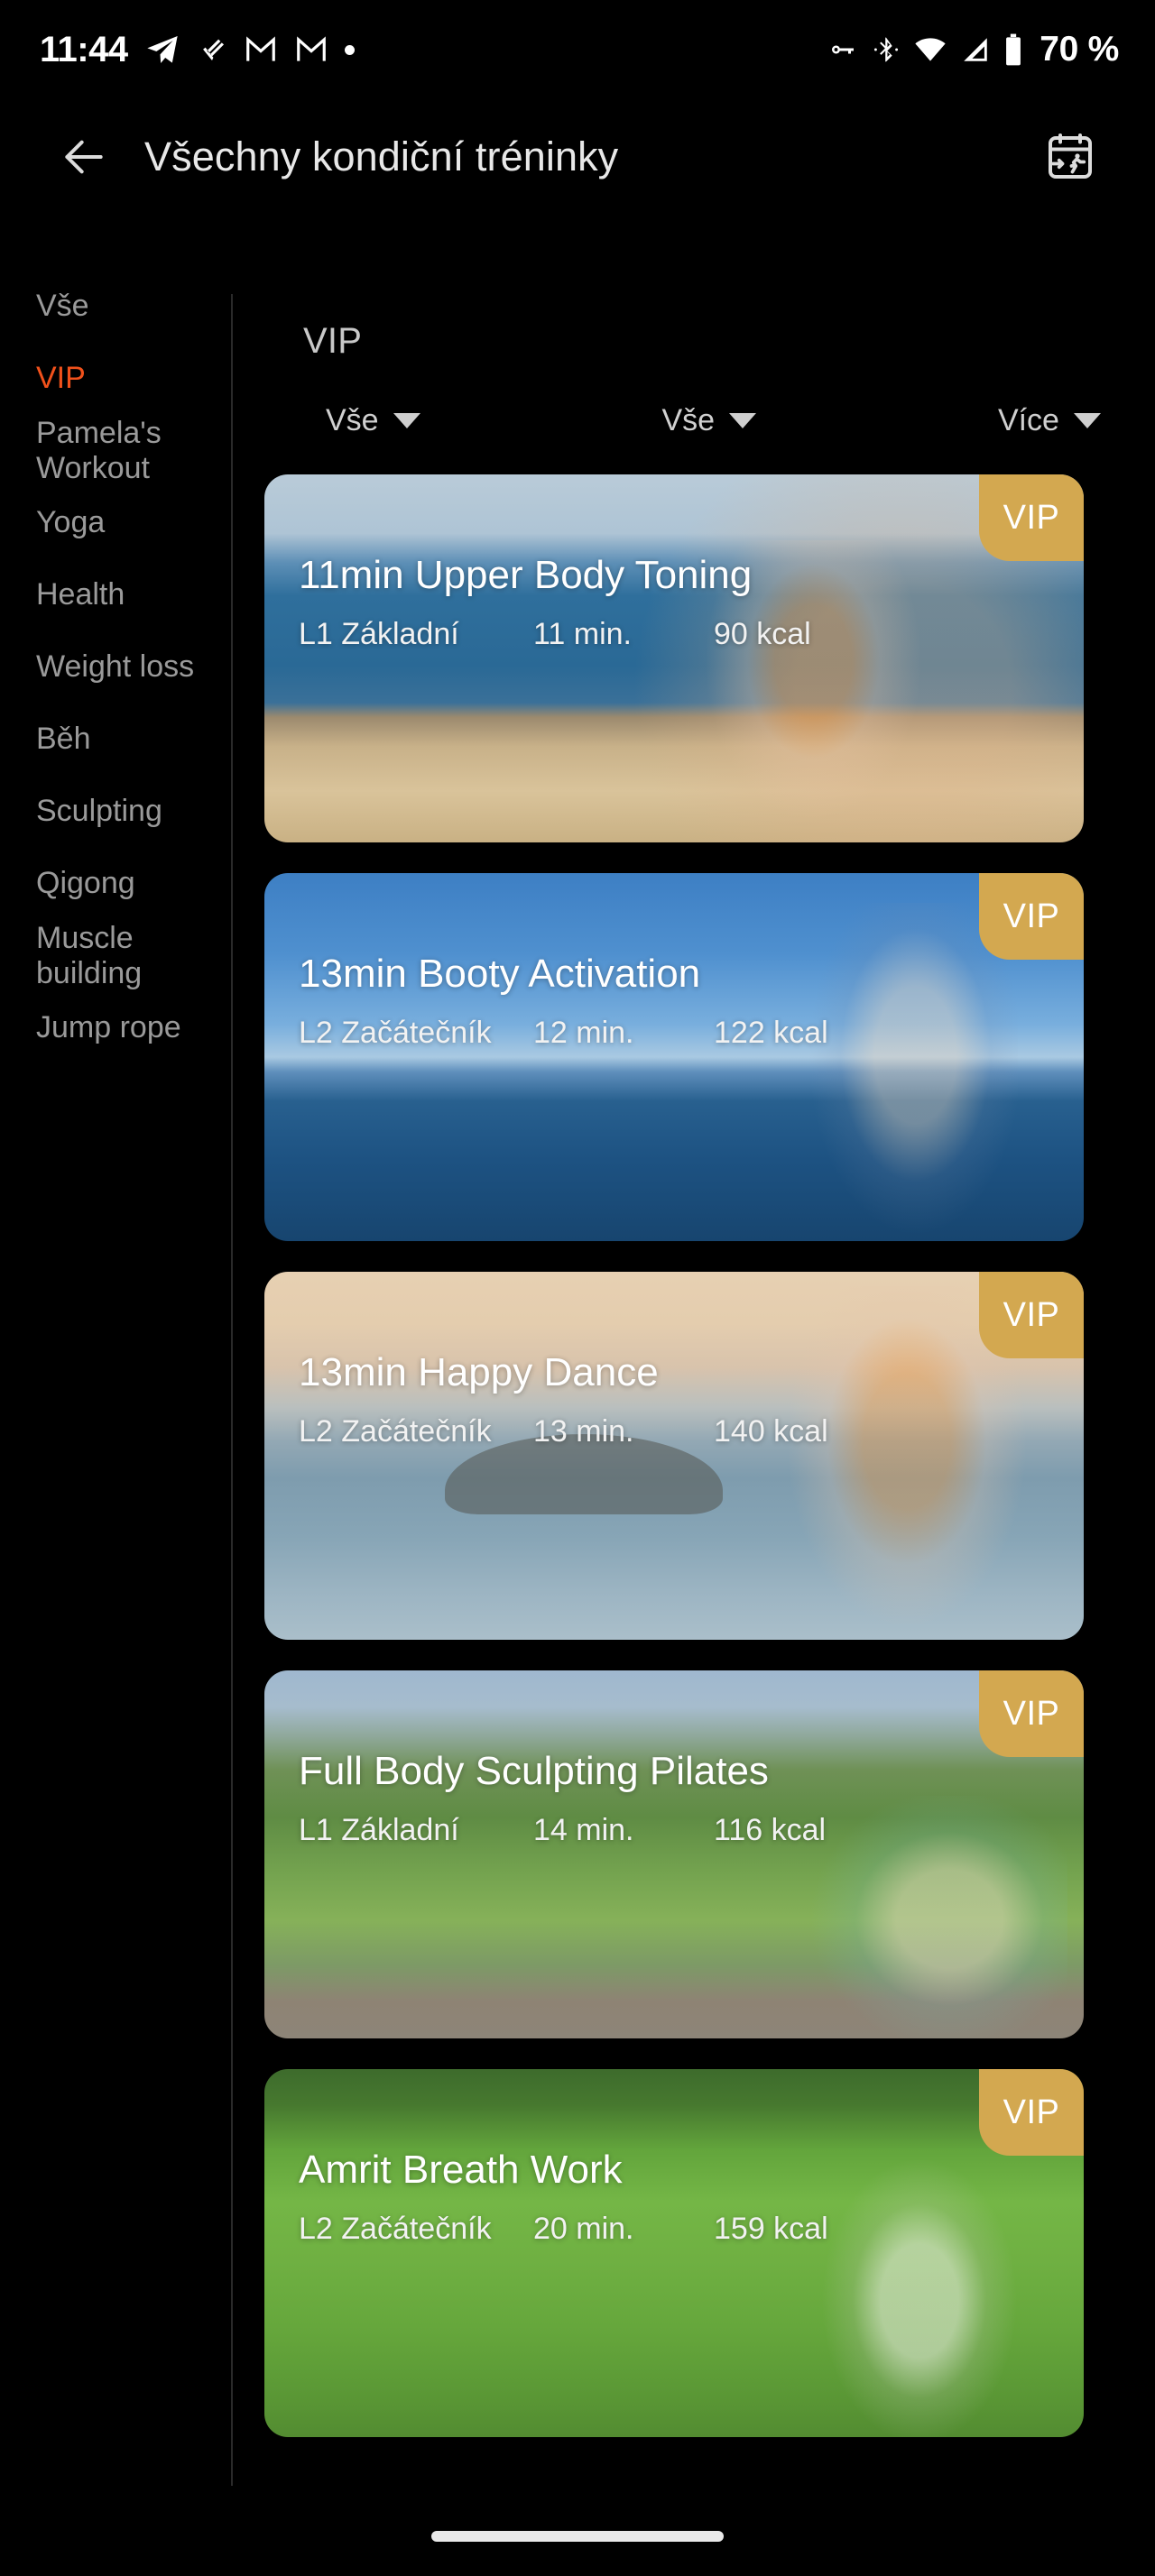 The image size is (1155, 2576). Describe the element at coordinates (771, 1034) in the screenshot. I see `workout-calories: 122 kcal` at that location.